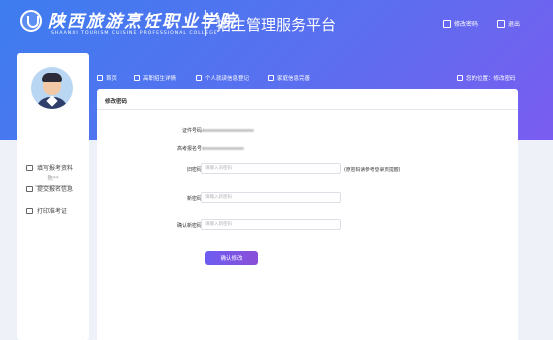 This screenshot has width=553, height=340. I want to click on logout-link: 退出, so click(508, 23).